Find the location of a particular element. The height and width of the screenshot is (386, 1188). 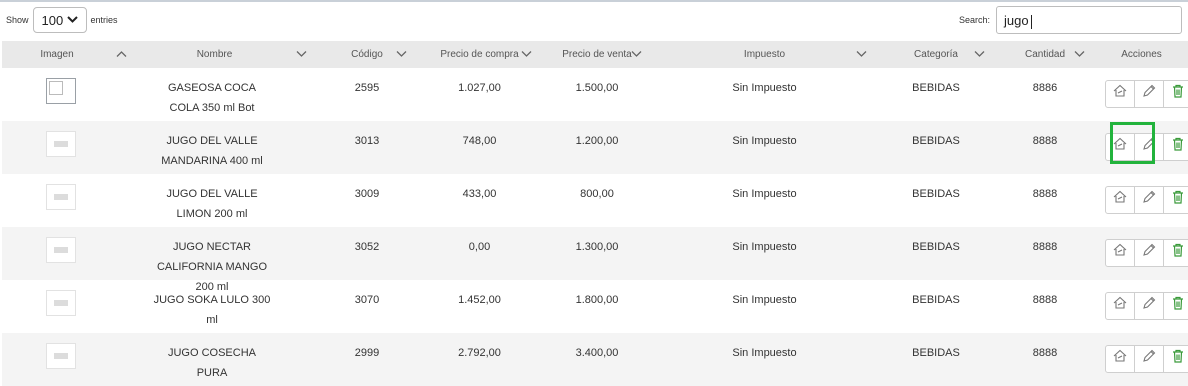

column-header-codigo: Código is located at coordinates (367, 54).